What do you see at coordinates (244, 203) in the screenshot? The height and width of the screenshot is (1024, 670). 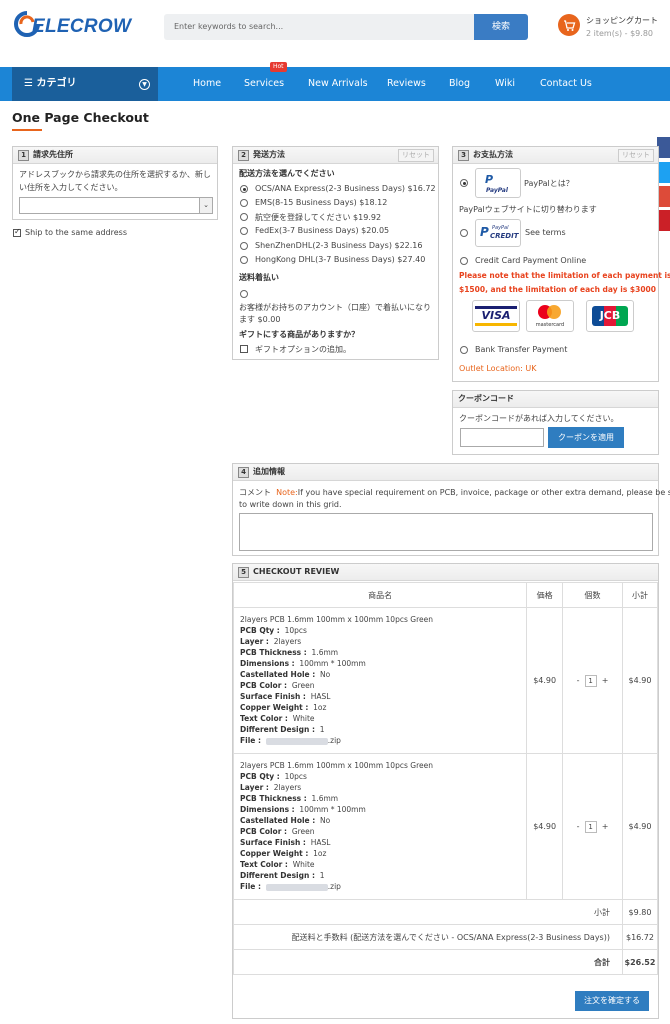 I see `shipping-radio-ems` at bounding box center [244, 203].